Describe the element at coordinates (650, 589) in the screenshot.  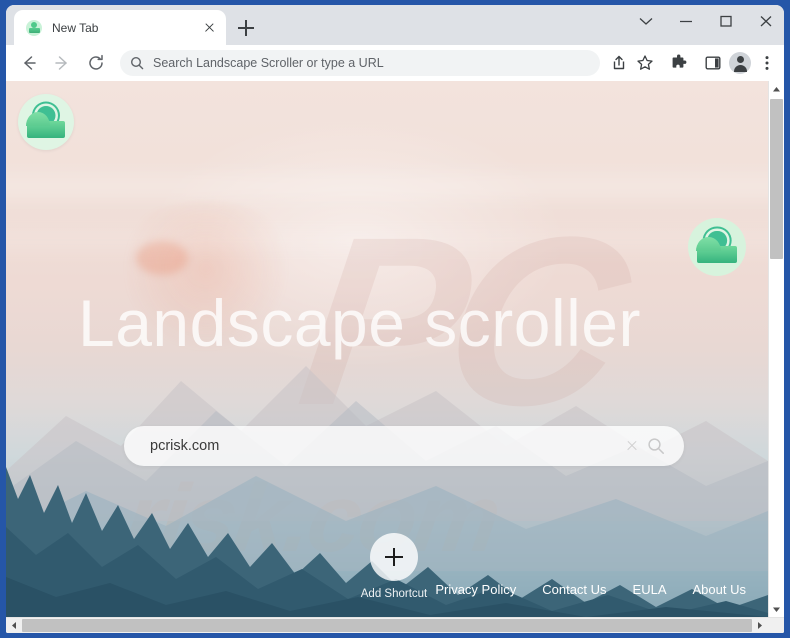
I see `footer-link-eula: EULA` at that location.